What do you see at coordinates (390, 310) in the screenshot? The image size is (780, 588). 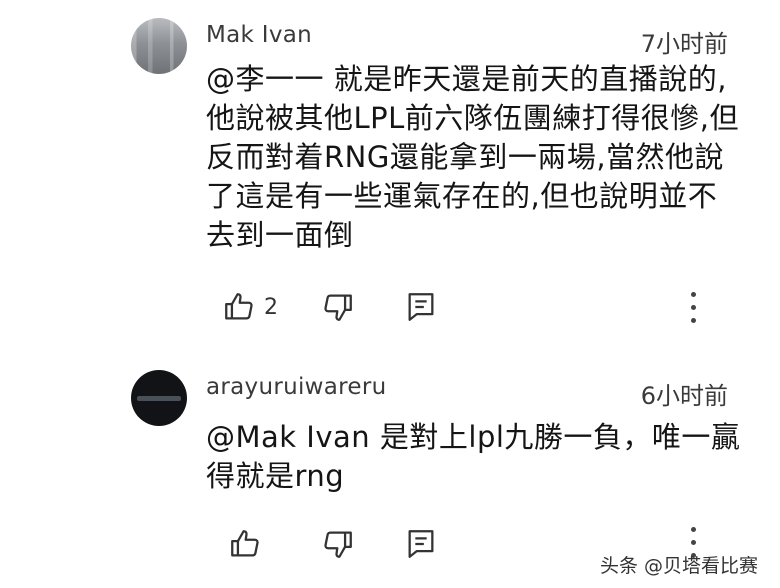 I see `comment-actions: 2` at bounding box center [390, 310].